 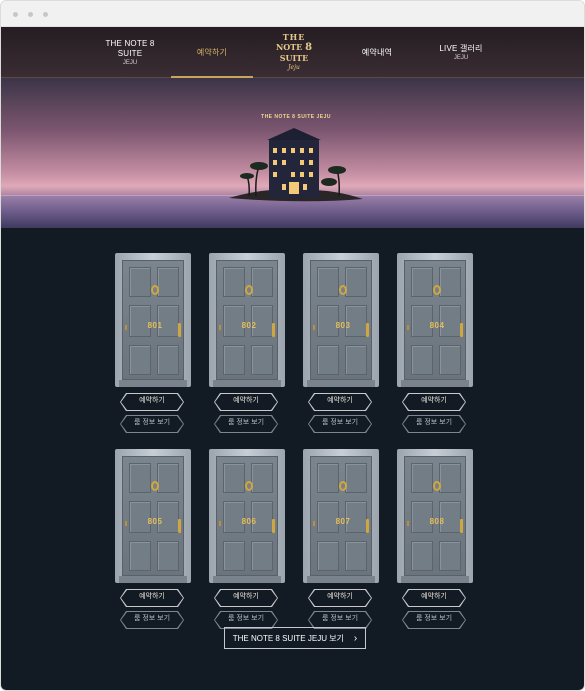 I want to click on door-panel: 806, so click(x=247, y=516).